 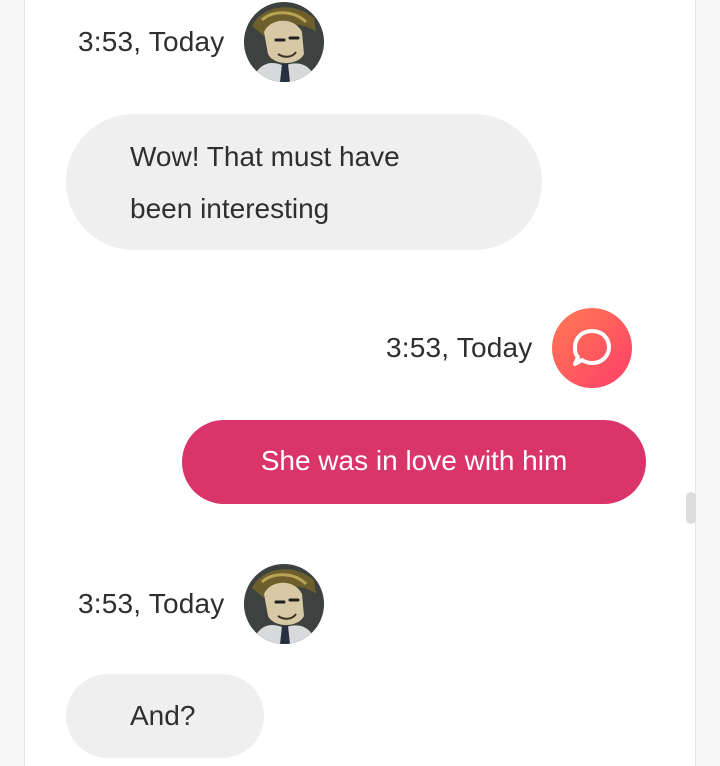 I want to click on message-meta-incoming-1: 3:53, Today, so click(x=201, y=42).